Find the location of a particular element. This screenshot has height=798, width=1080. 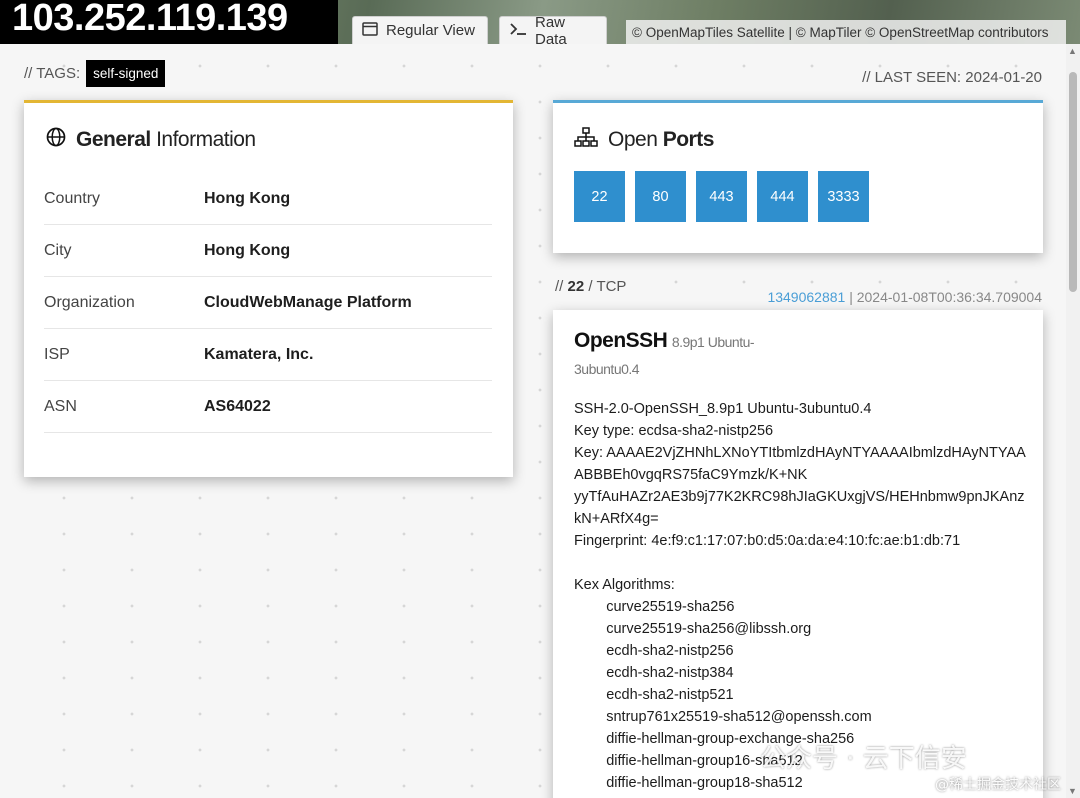

regular-view-label: Regular View is located at coordinates (430, 30).